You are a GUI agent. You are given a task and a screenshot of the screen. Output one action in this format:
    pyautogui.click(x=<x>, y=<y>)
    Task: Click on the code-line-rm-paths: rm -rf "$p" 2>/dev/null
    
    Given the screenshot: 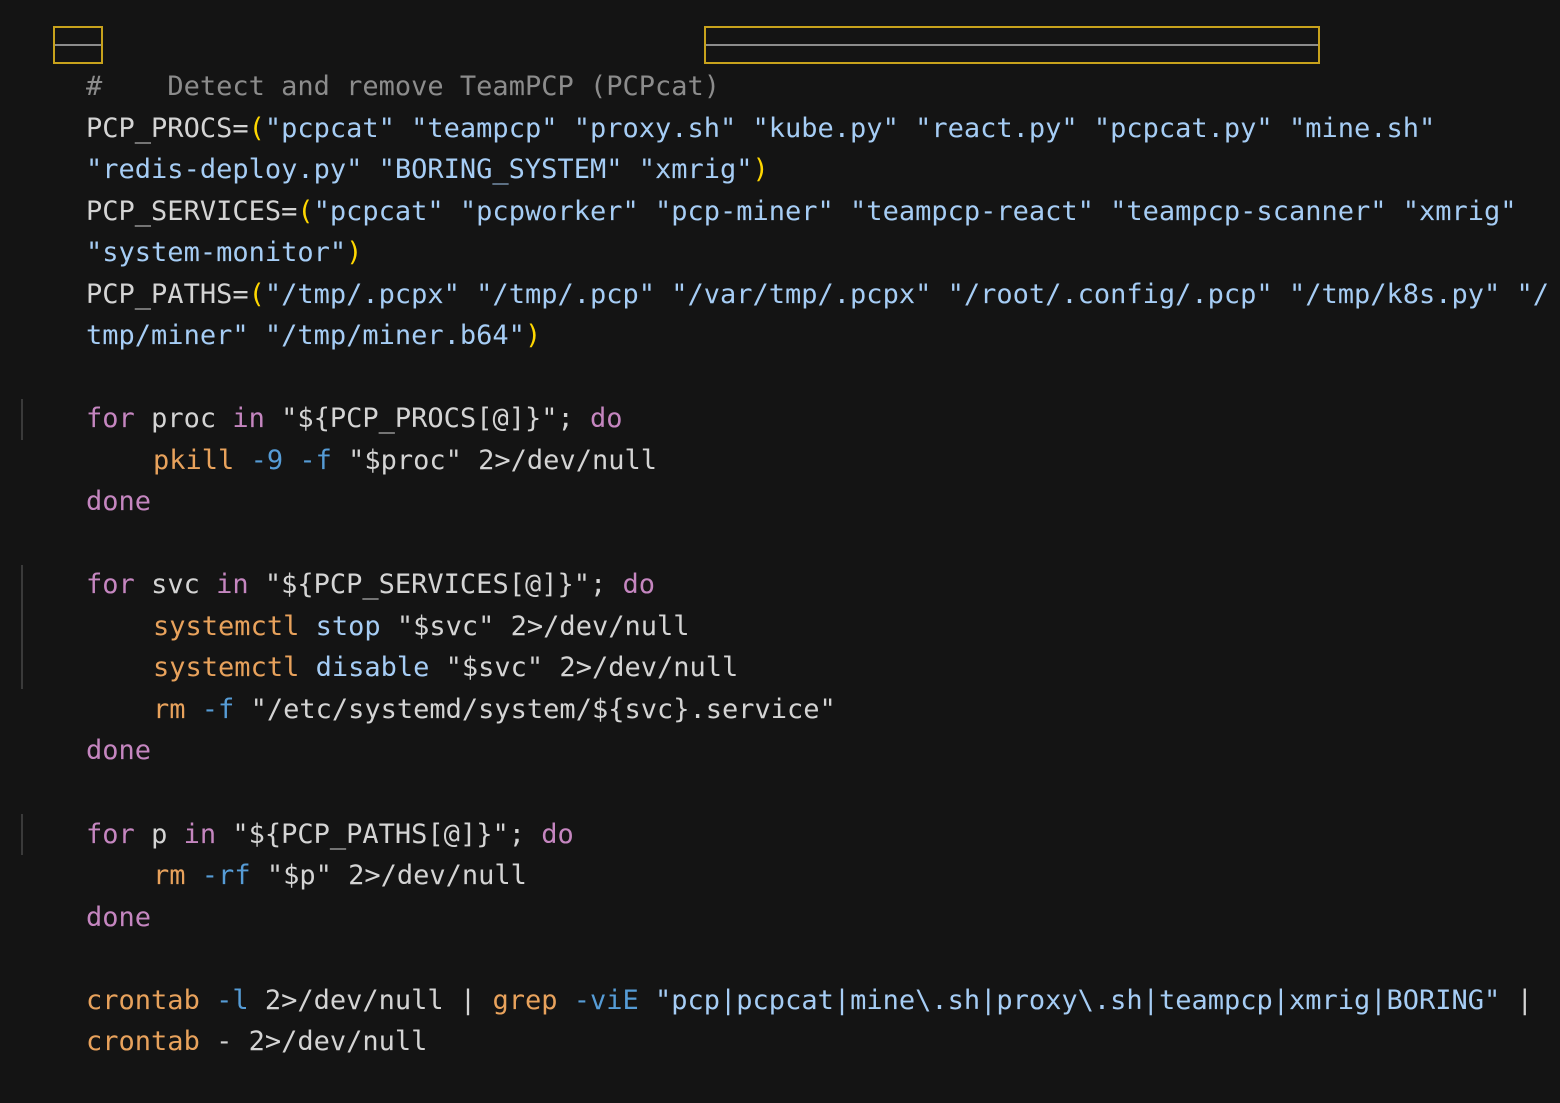 What is the action you would take?
    pyautogui.click(x=307, y=852)
    